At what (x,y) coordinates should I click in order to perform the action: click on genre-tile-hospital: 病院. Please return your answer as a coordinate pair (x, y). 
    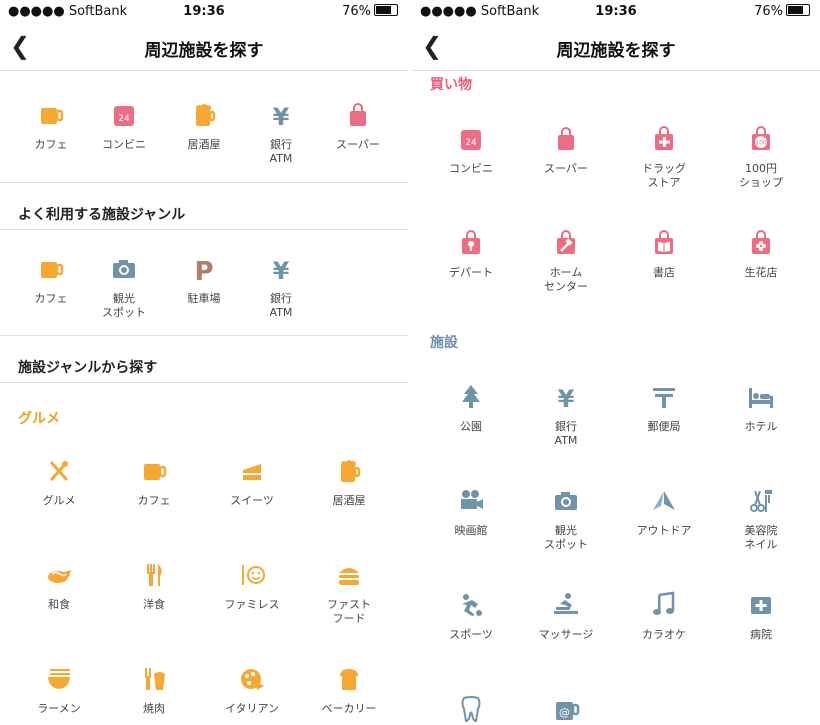
    Looking at the image, I should click on (761, 616).